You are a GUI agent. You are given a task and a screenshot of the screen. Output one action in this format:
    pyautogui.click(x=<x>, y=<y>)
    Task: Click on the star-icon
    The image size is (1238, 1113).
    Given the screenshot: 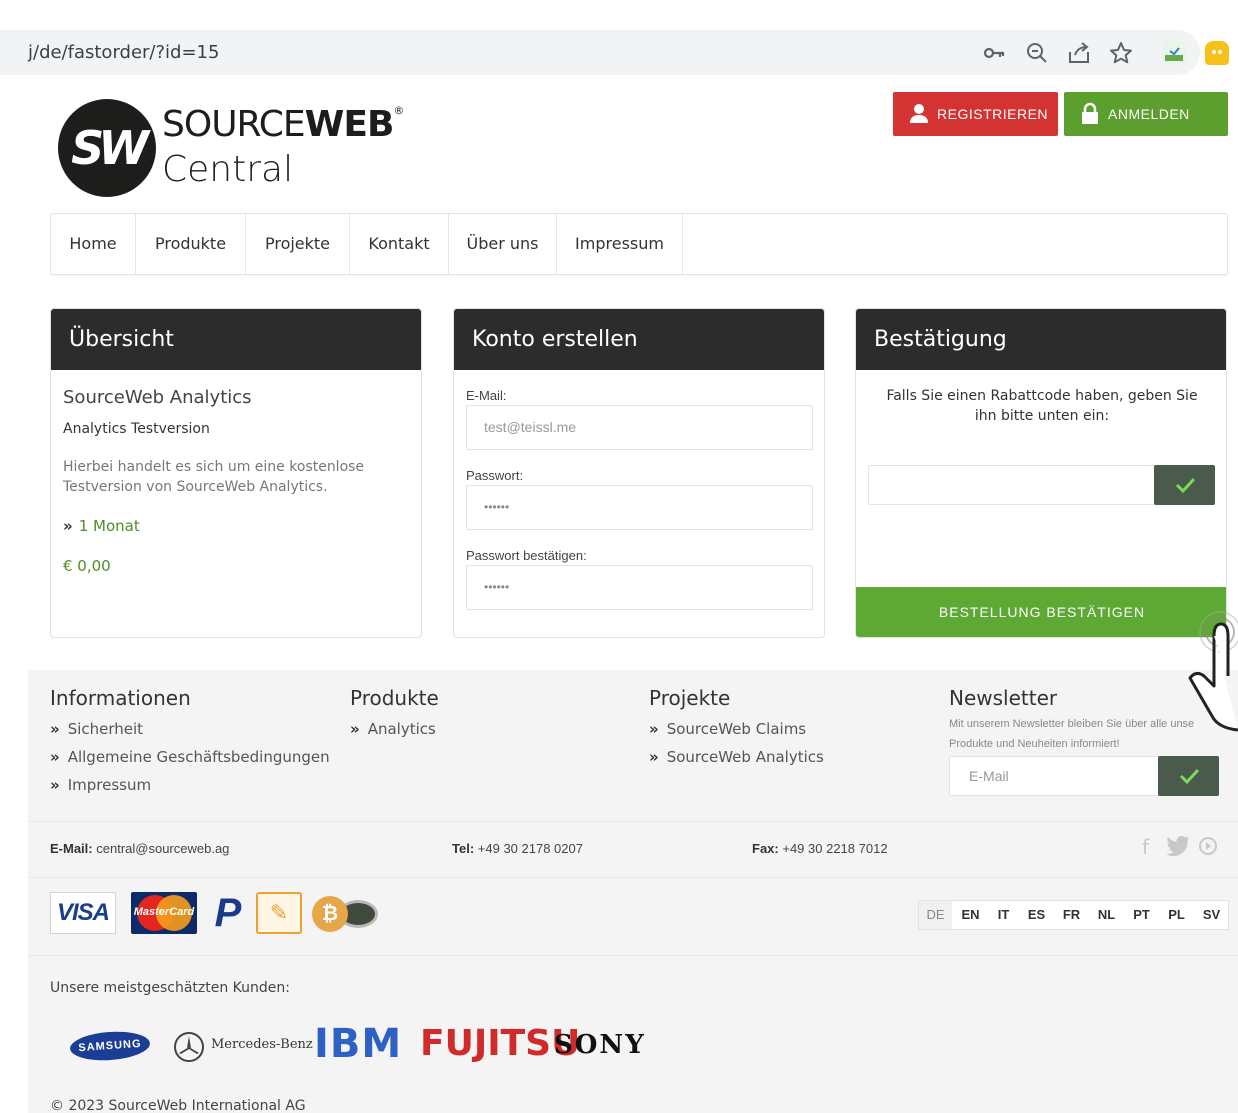 What is the action you would take?
    pyautogui.click(x=1121, y=53)
    